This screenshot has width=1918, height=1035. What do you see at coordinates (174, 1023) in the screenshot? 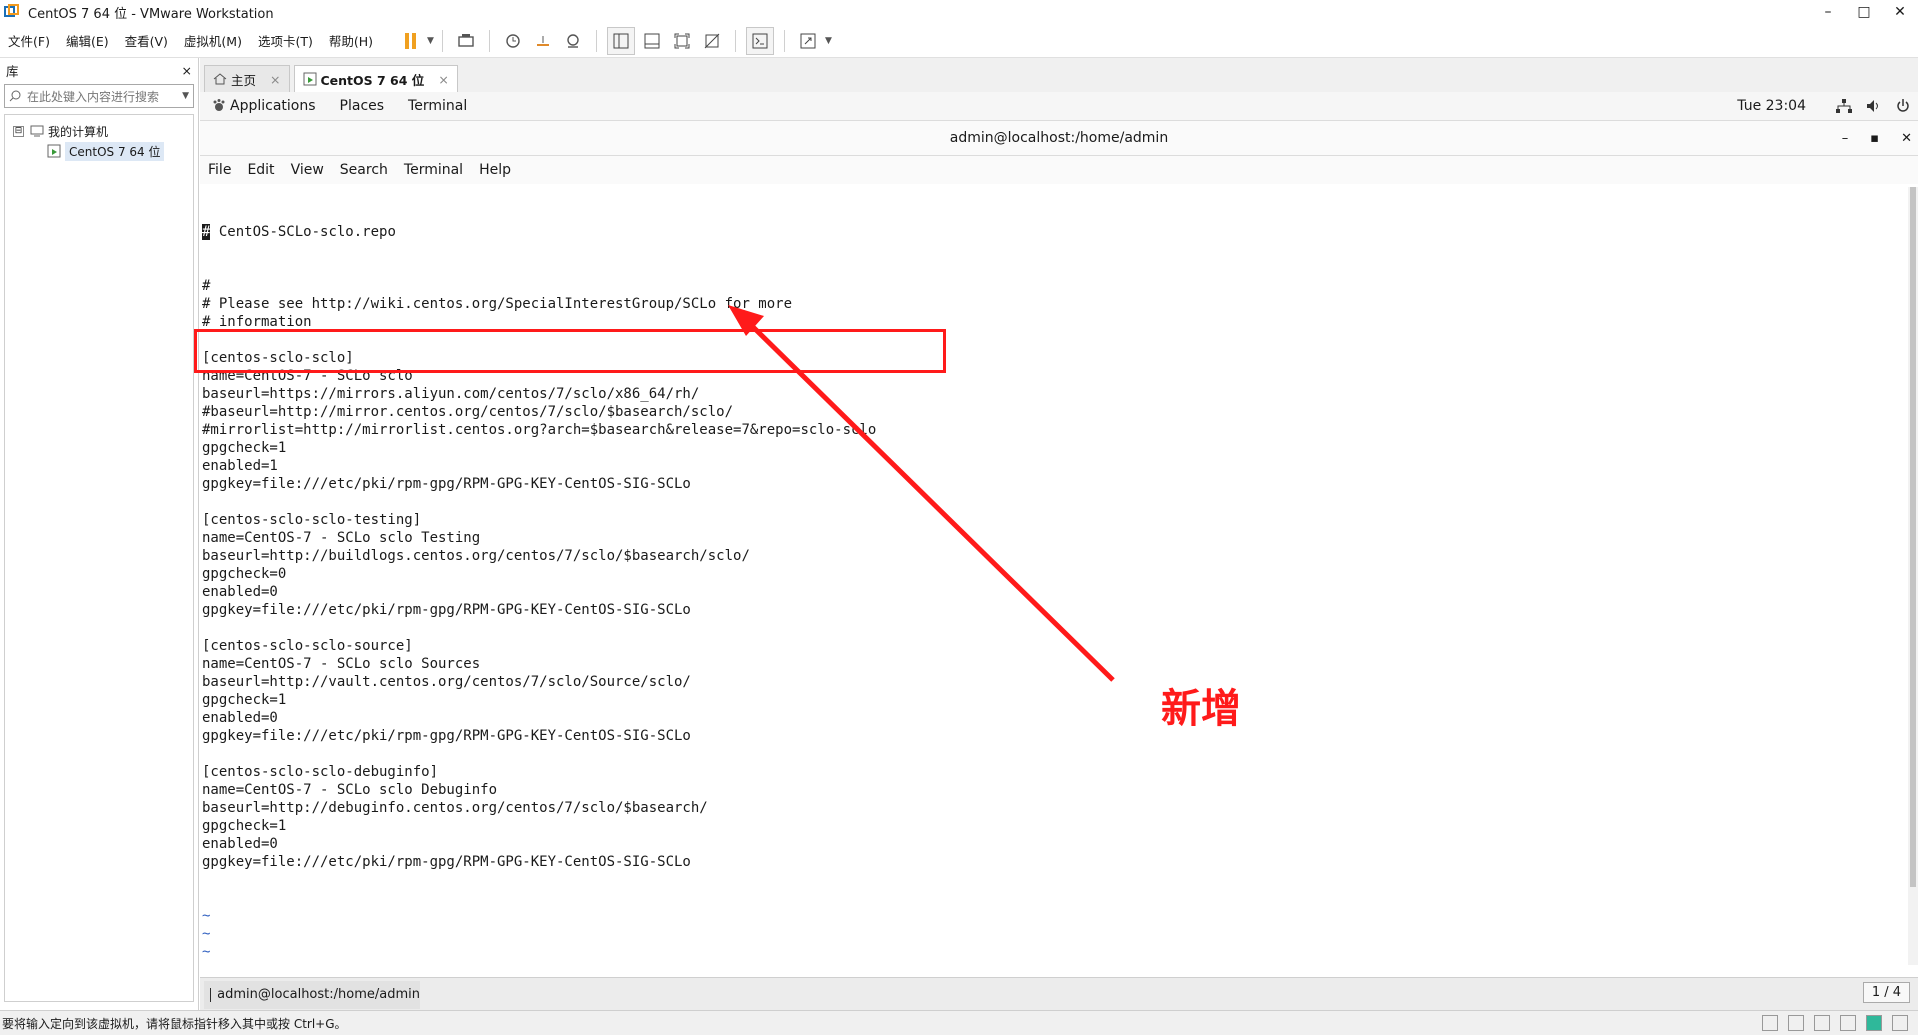
I see `status-hint: 要将输入定向到该虚拟机，请将鼠标指针移入其中或按 Ctrl+G。` at bounding box center [174, 1023].